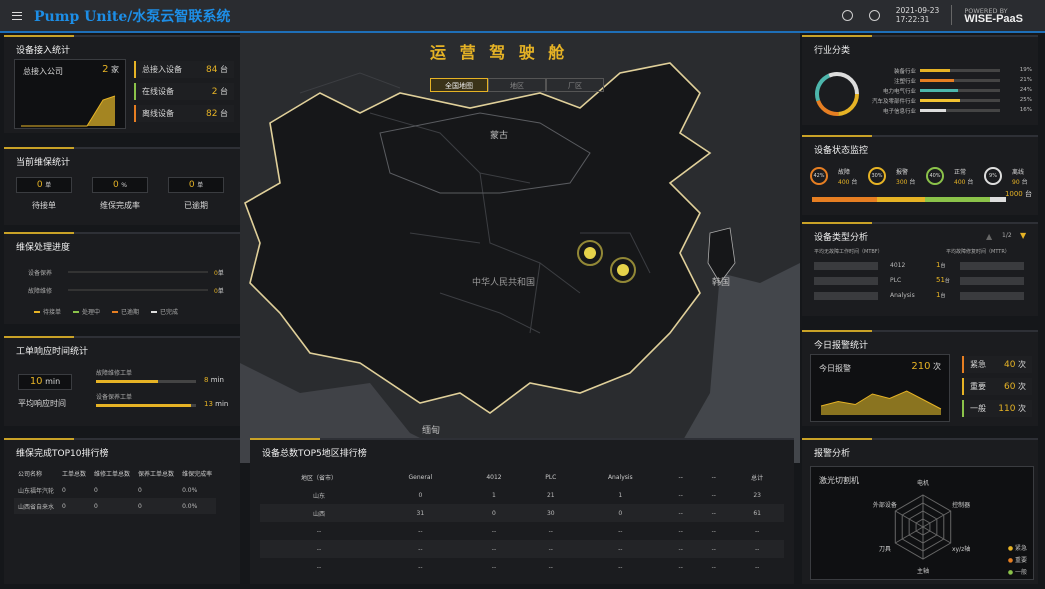 The width and height of the screenshot is (1045, 589). Describe the element at coordinates (893, 102) in the screenshot. I see `industry-label: 汽车及零部件行业` at that location.